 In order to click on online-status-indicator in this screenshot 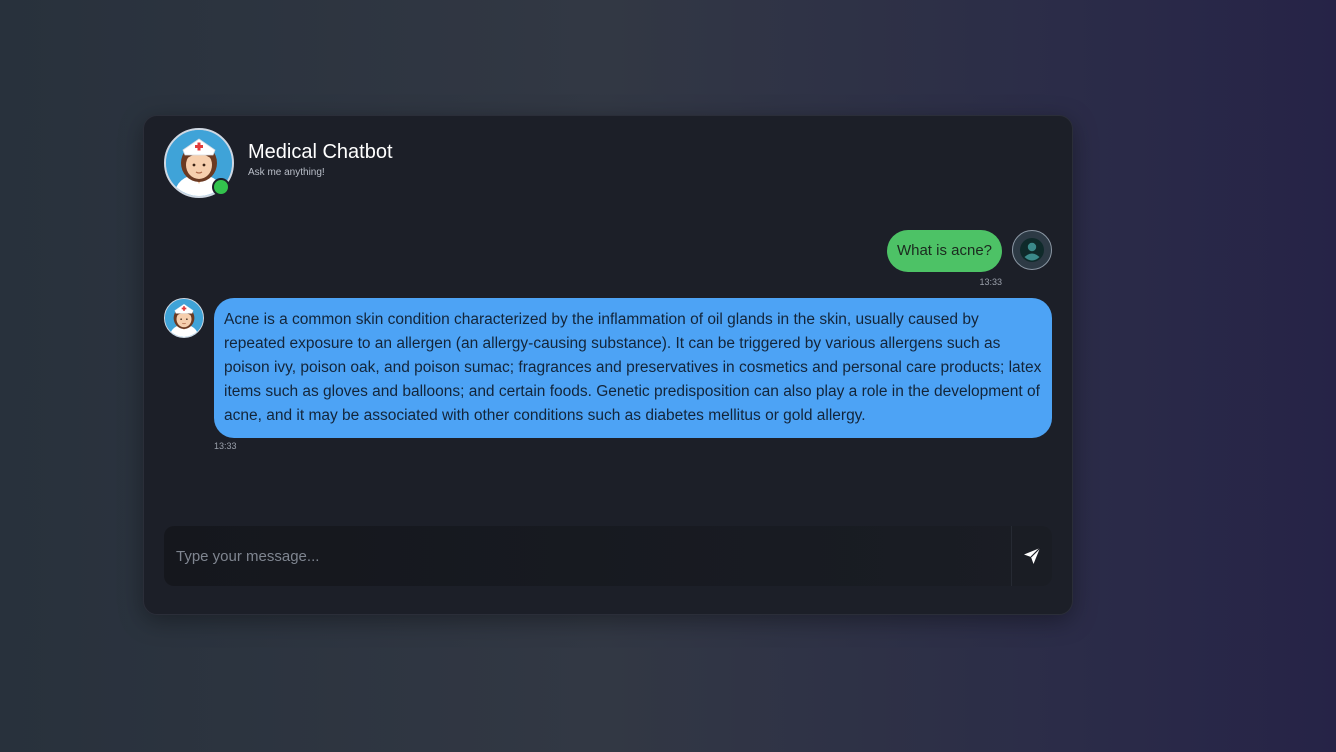, I will do `click(221, 187)`.